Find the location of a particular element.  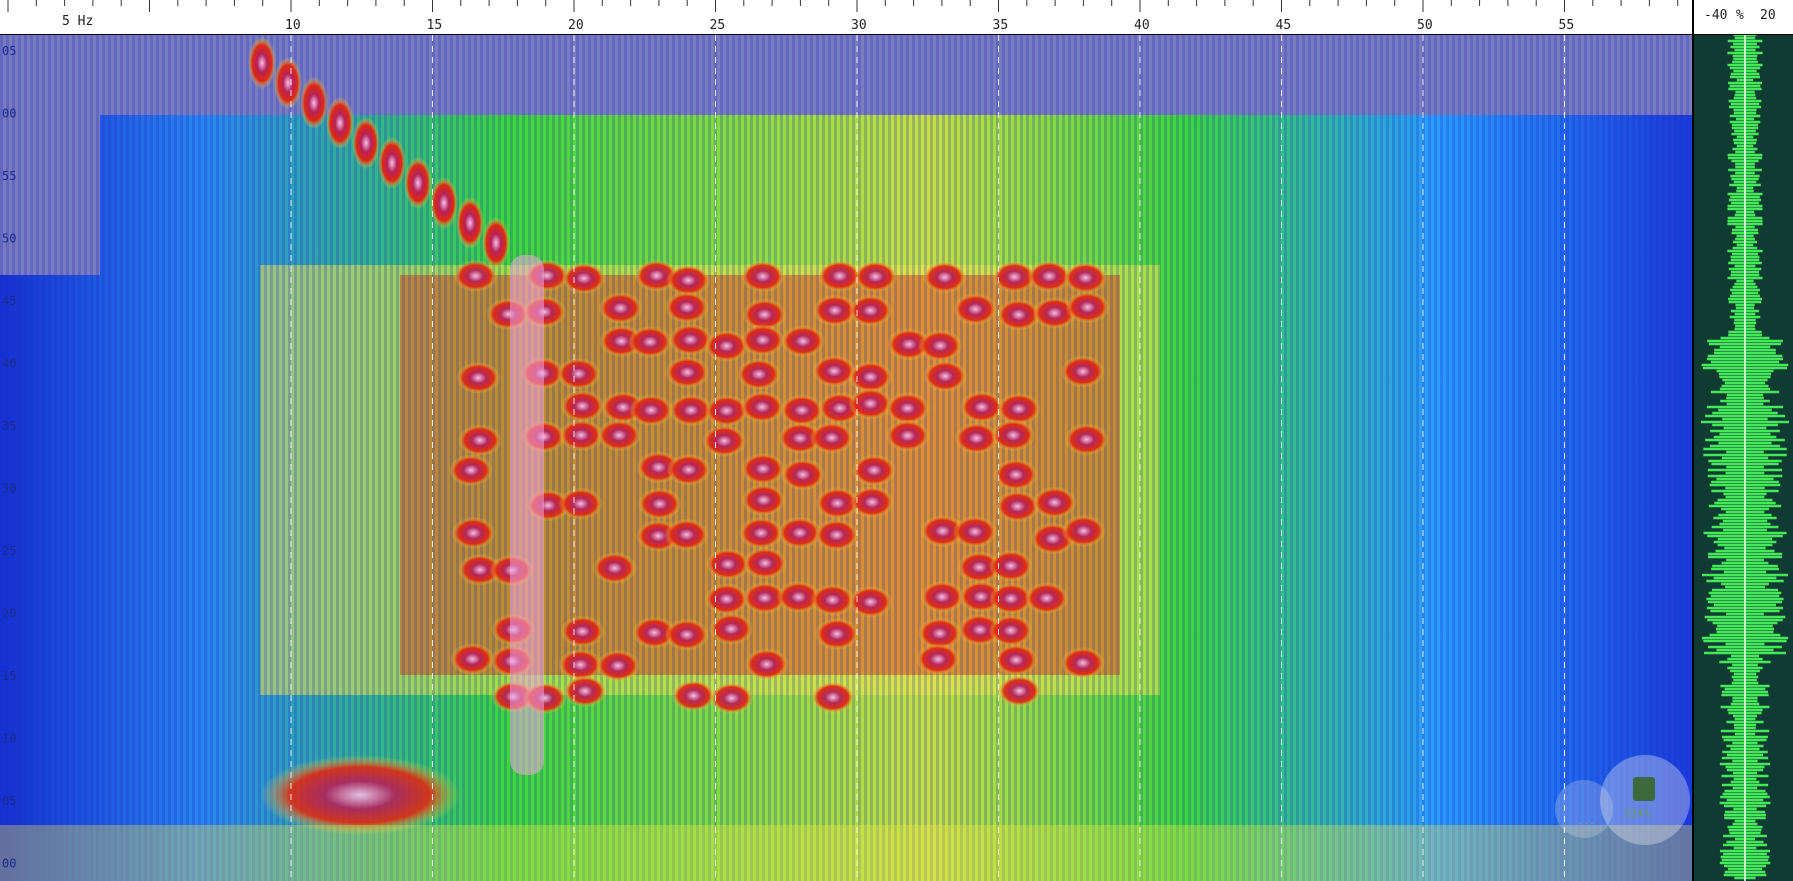

level-scale-left: -40 is located at coordinates (1716, 15).